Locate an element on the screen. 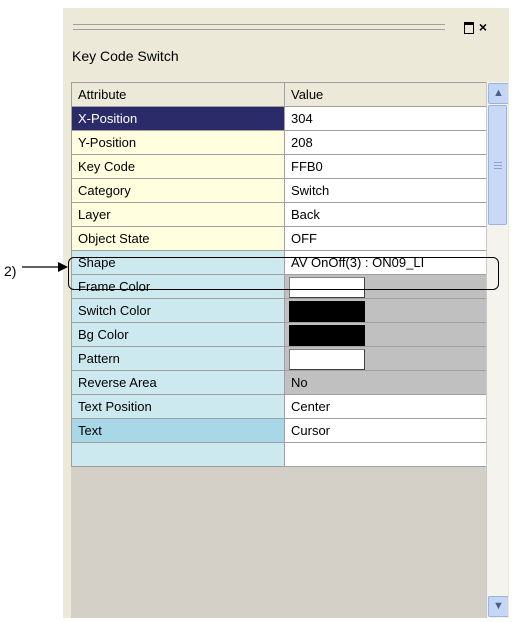 This screenshot has width=515, height=622. attribute-cell: Text Position is located at coordinates (178, 406).